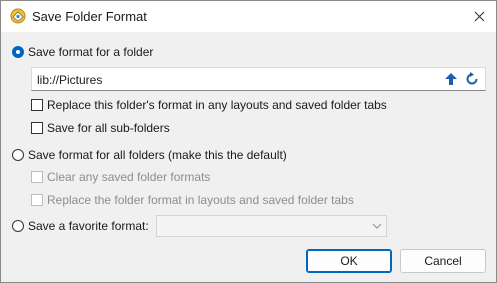 Image resolution: width=497 pixels, height=283 pixels. I want to click on folder-path-value: lib://Pictures, so click(70, 80).